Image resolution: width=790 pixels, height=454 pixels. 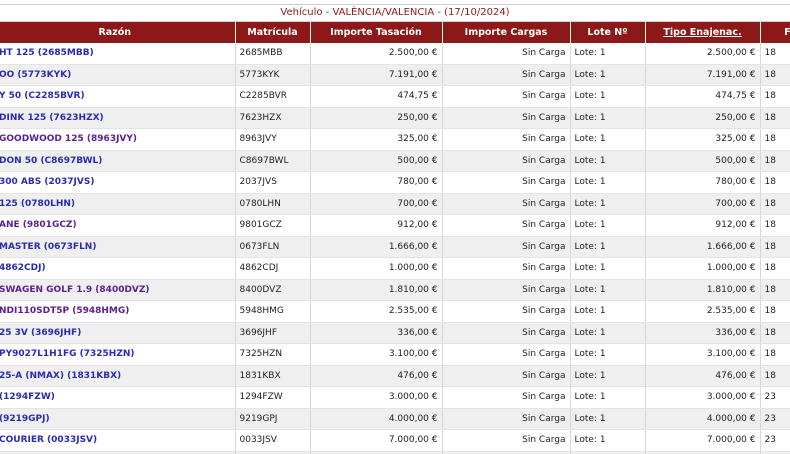 What do you see at coordinates (703, 440) in the screenshot?
I see `cell-tipo-enajenac: 7.000,00 €` at bounding box center [703, 440].